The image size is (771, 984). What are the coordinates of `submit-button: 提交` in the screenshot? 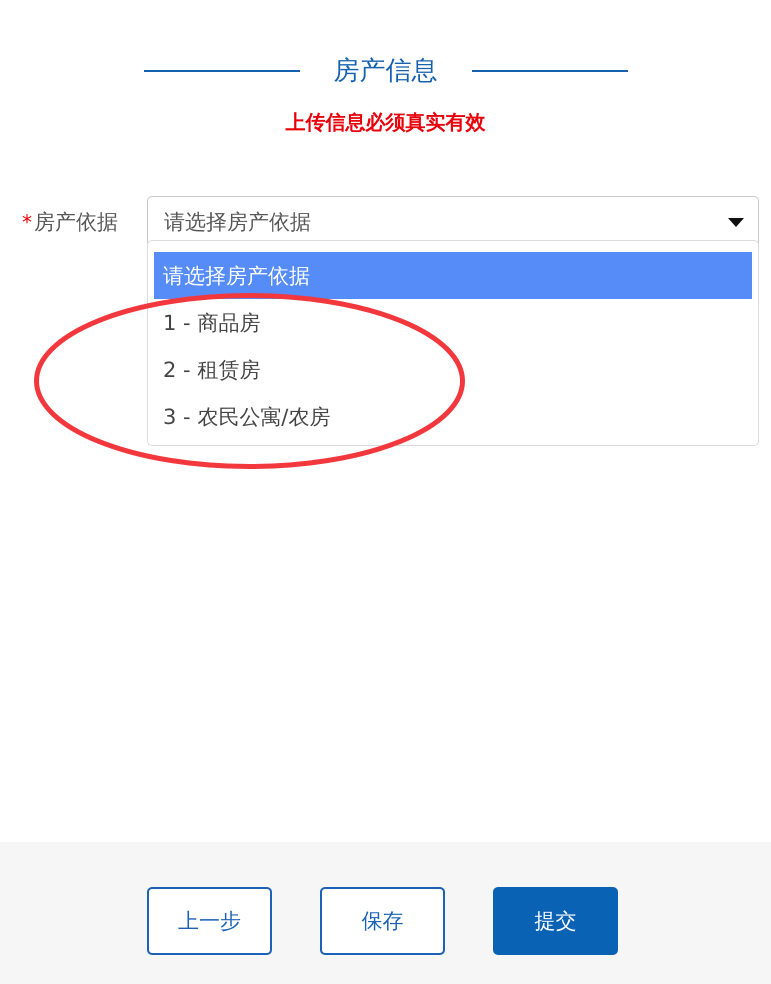 It's located at (555, 921).